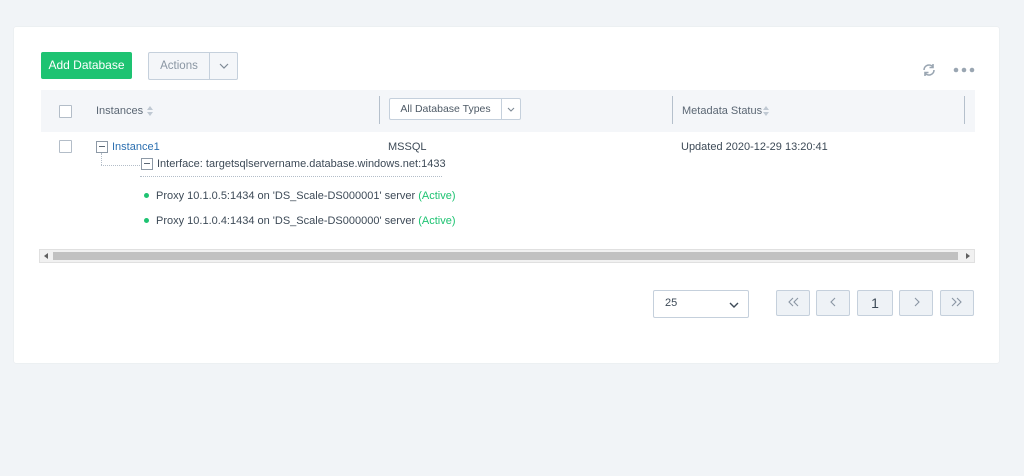  I want to click on first-page-icon, so click(793, 303).